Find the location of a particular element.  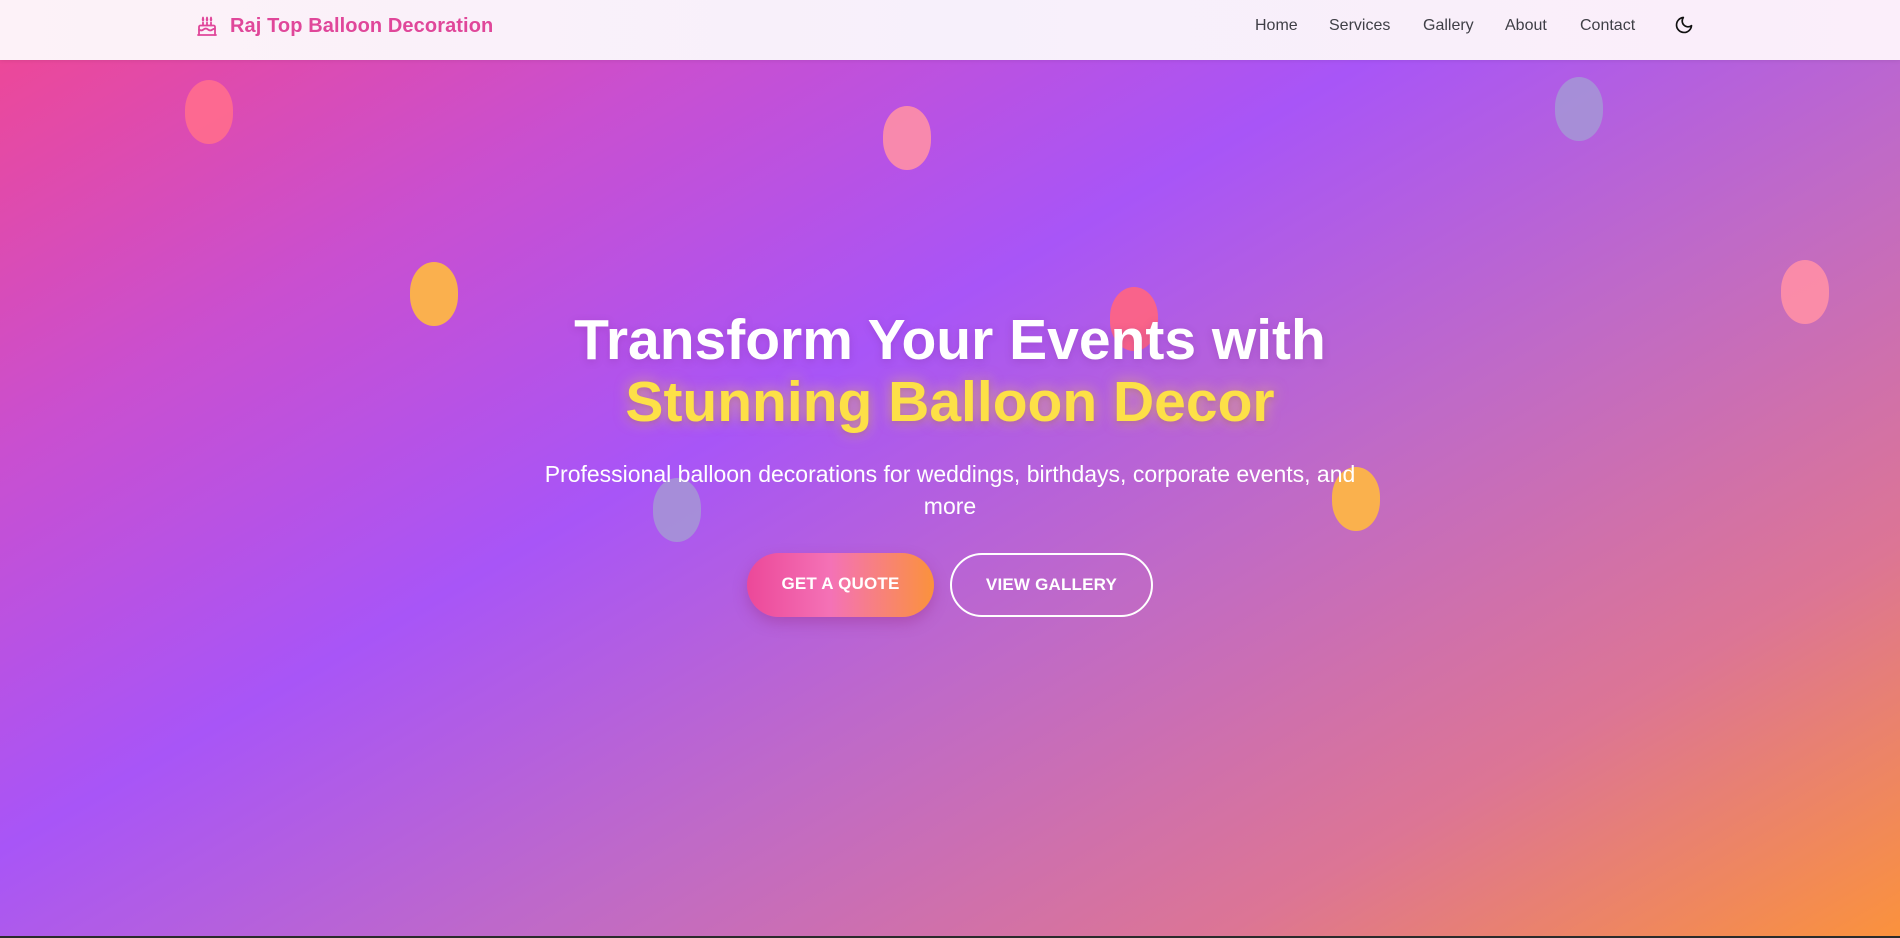

get-quote-button: GET A QUOTE is located at coordinates (840, 585).